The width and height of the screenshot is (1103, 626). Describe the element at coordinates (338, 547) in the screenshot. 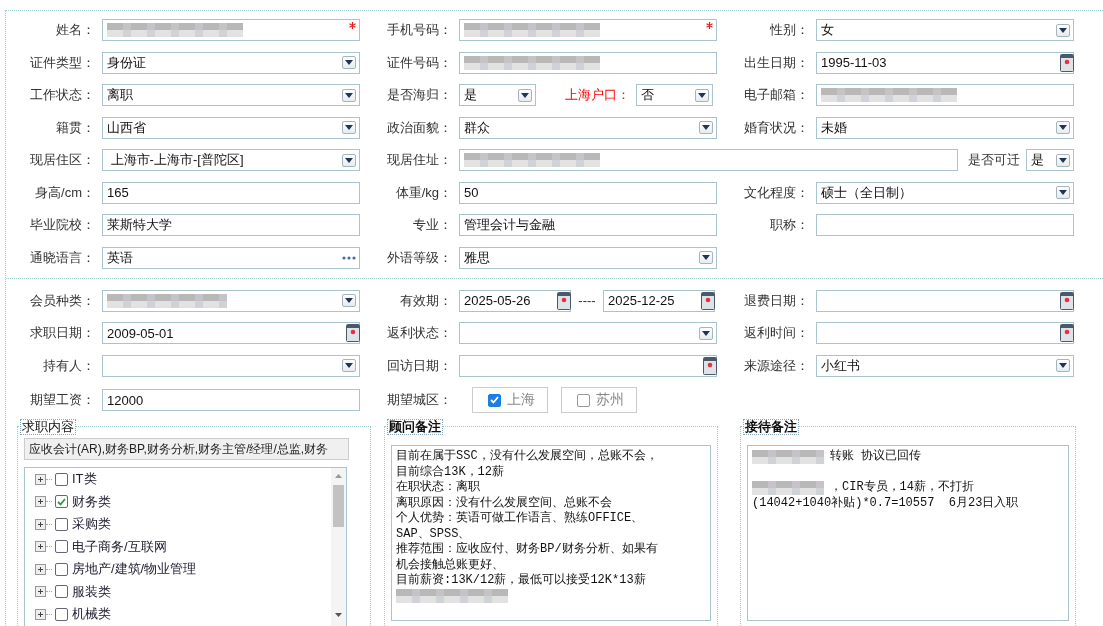

I see `scrollbar` at that location.